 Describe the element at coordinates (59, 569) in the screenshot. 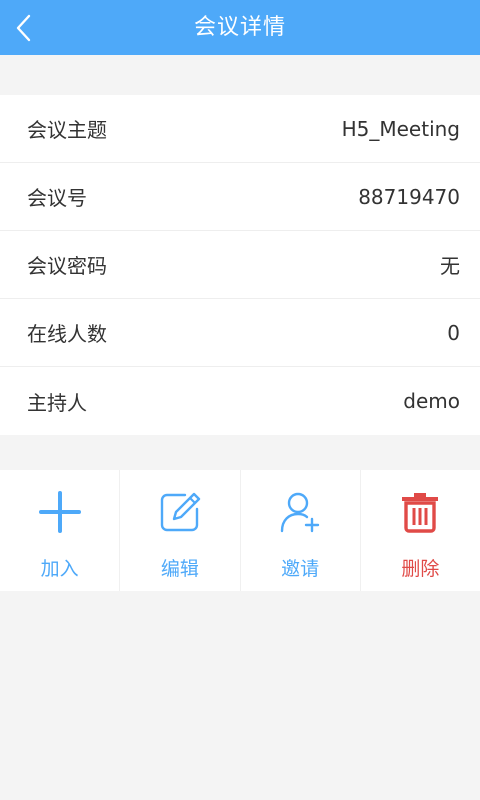

I see `join-label: 加入` at that location.